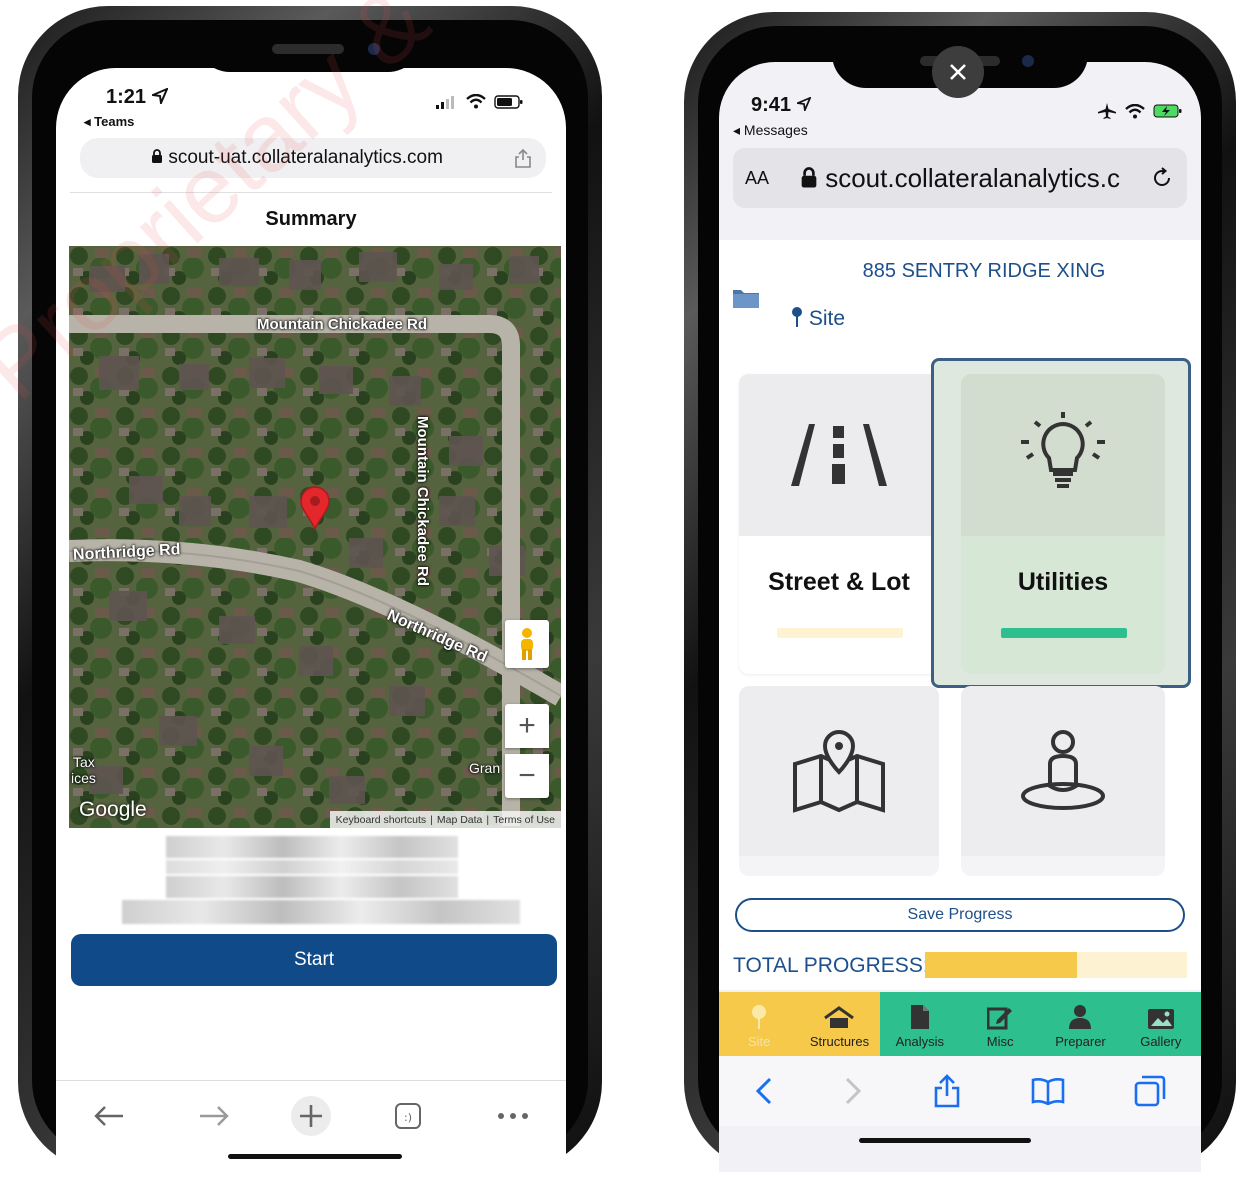  I want to click on text-size-button: AA, so click(757, 178).